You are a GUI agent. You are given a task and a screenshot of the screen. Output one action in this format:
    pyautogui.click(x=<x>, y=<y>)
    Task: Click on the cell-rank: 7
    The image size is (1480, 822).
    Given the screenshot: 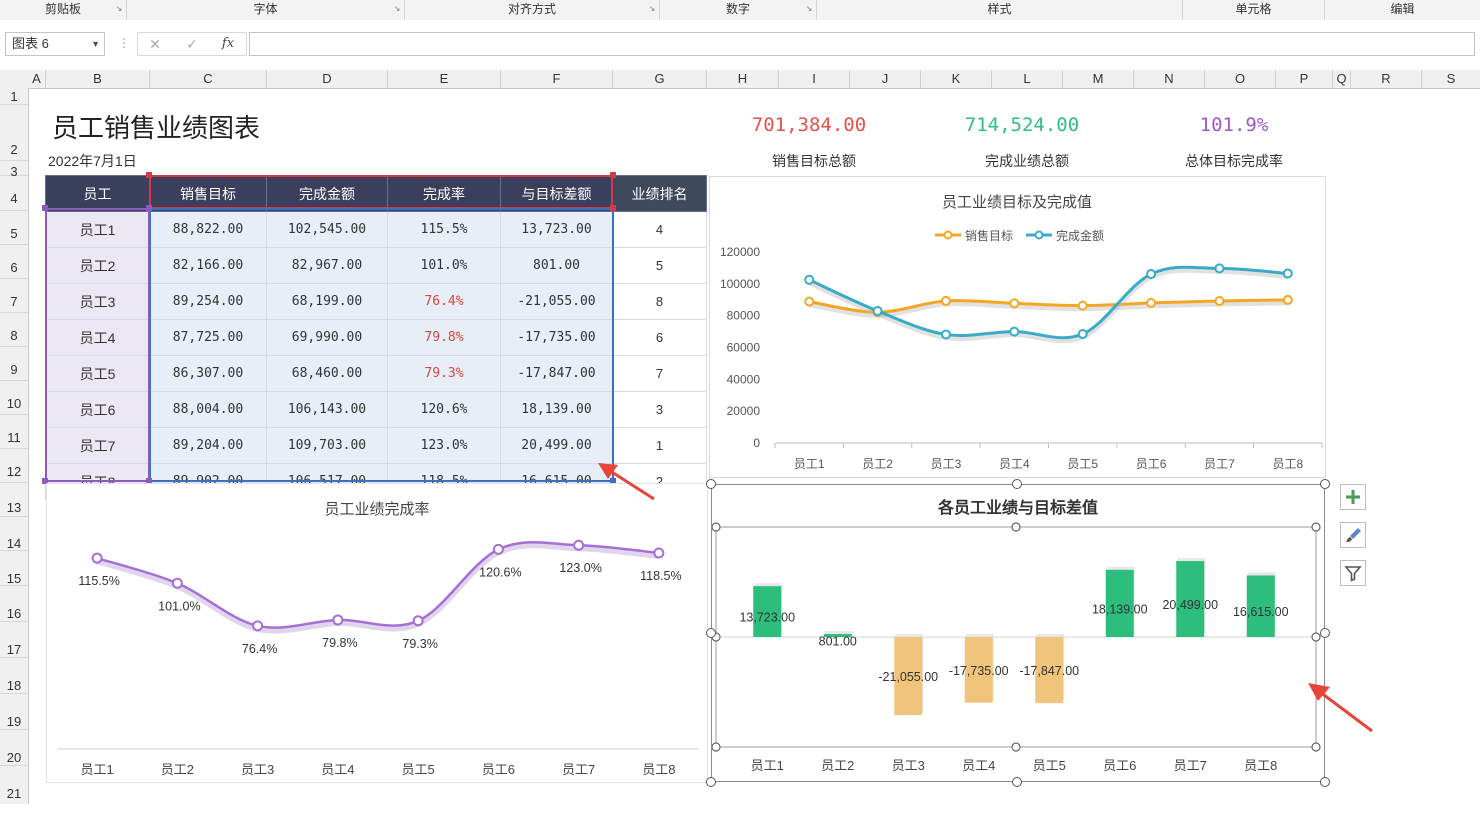 What is the action you would take?
    pyautogui.click(x=659, y=373)
    